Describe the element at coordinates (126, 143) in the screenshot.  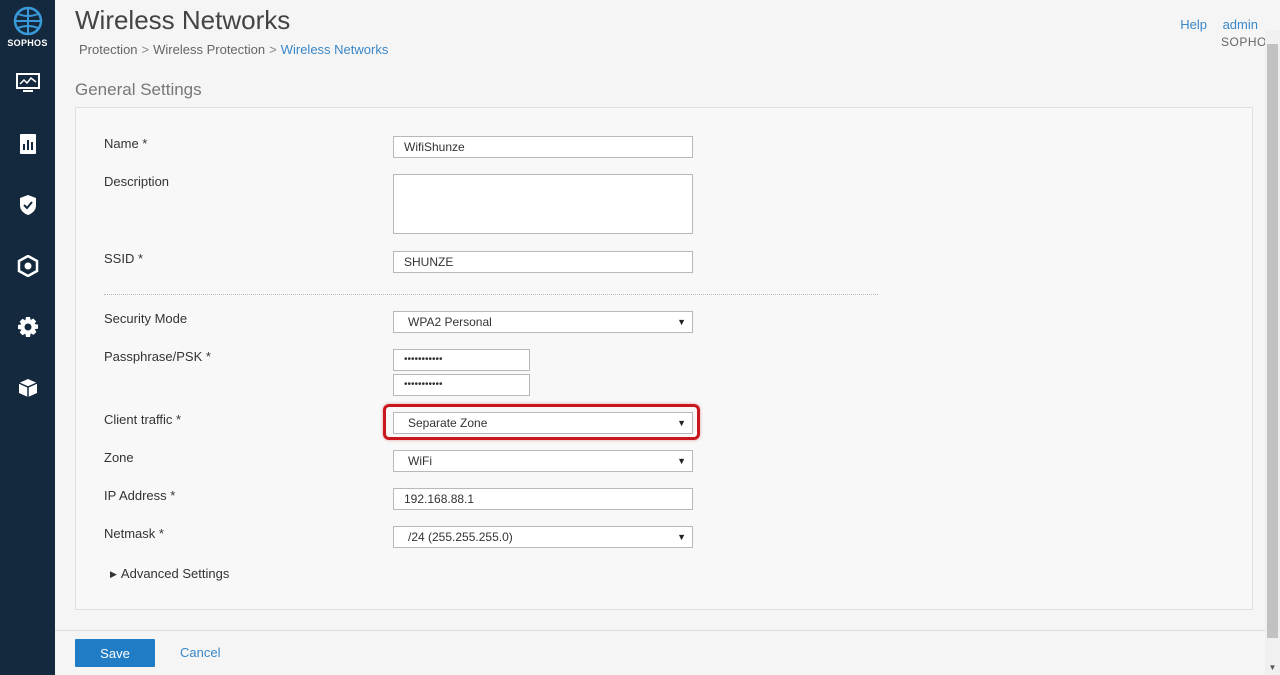
I see `name-label: Name *` at that location.